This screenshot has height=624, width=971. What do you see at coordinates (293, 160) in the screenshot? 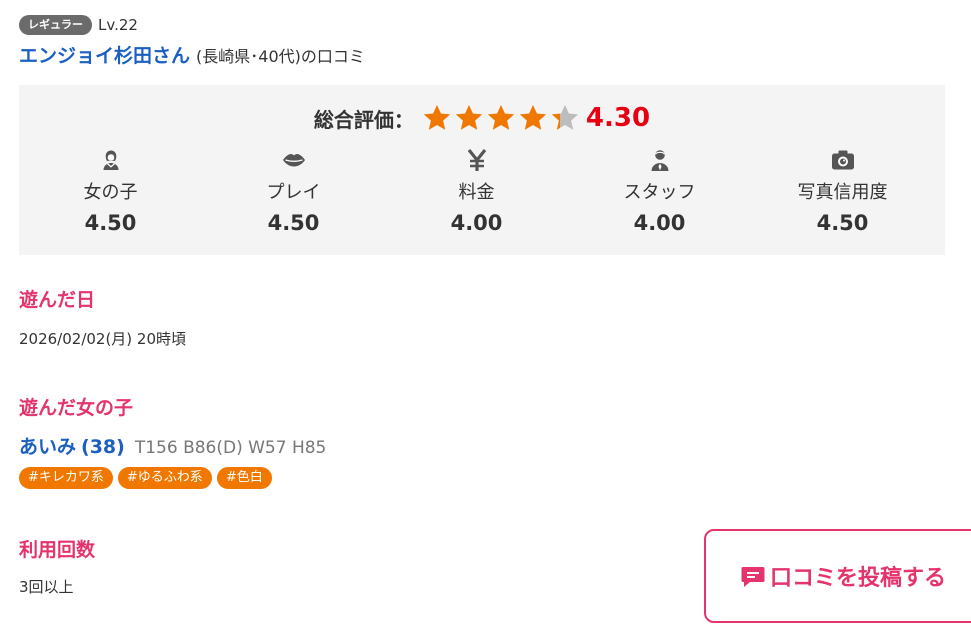
I see `lips-icon` at bounding box center [293, 160].